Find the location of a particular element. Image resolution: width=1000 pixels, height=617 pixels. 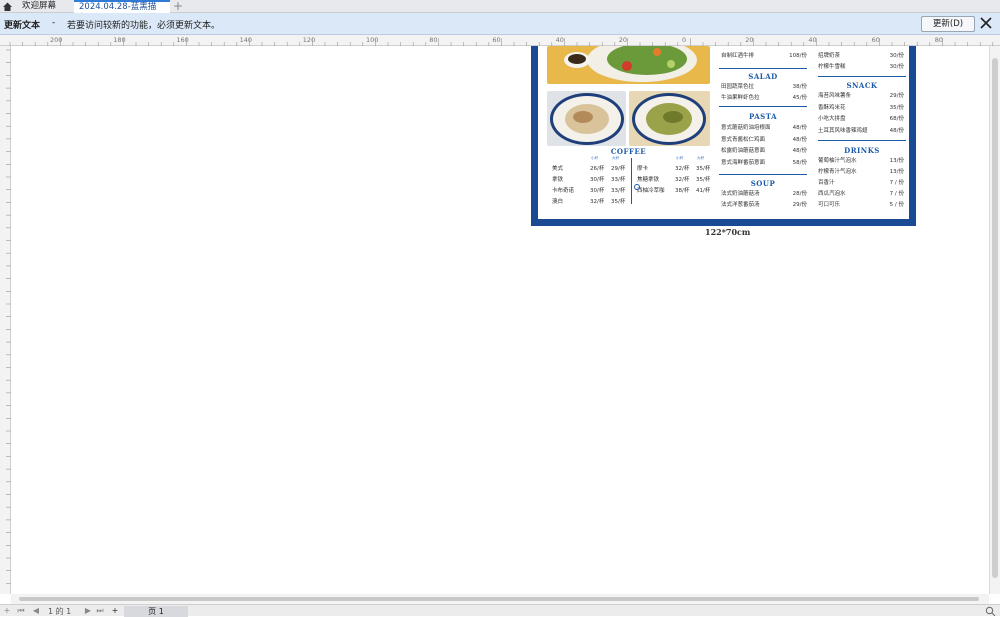

menu-item-price: 108/份 is located at coordinates (798, 56).